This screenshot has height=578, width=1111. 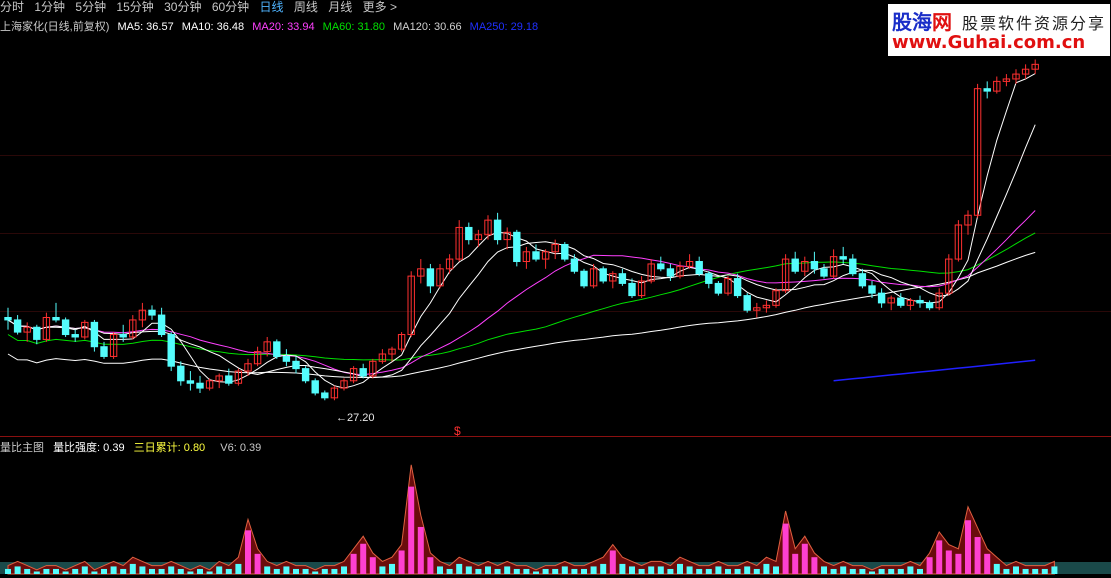 I want to click on low-price-label: ←27.20, so click(x=355, y=418).